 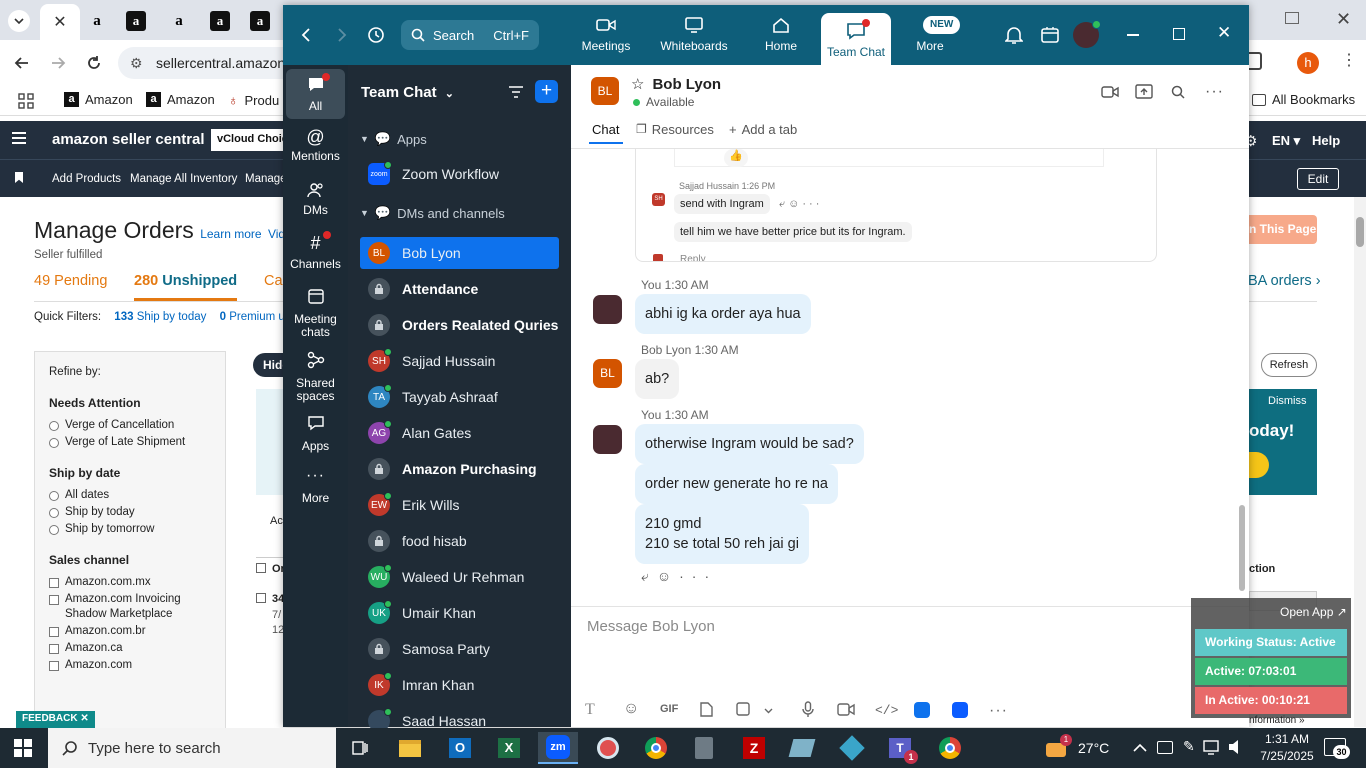 I want to click on chevron-up-icon, so click(x=1140, y=747).